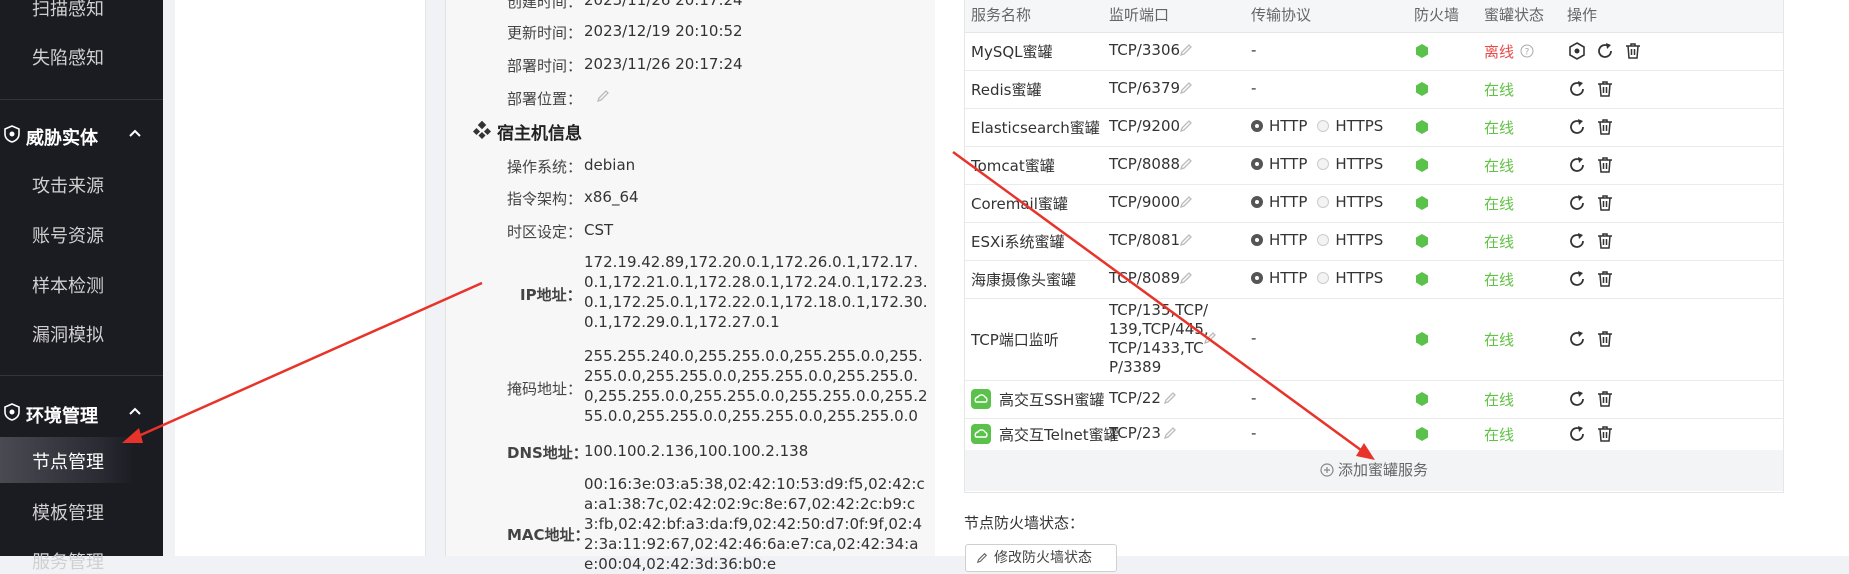 The height and width of the screenshot is (574, 1849). What do you see at coordinates (169, 278) in the screenshot?
I see `content-gap` at bounding box center [169, 278].